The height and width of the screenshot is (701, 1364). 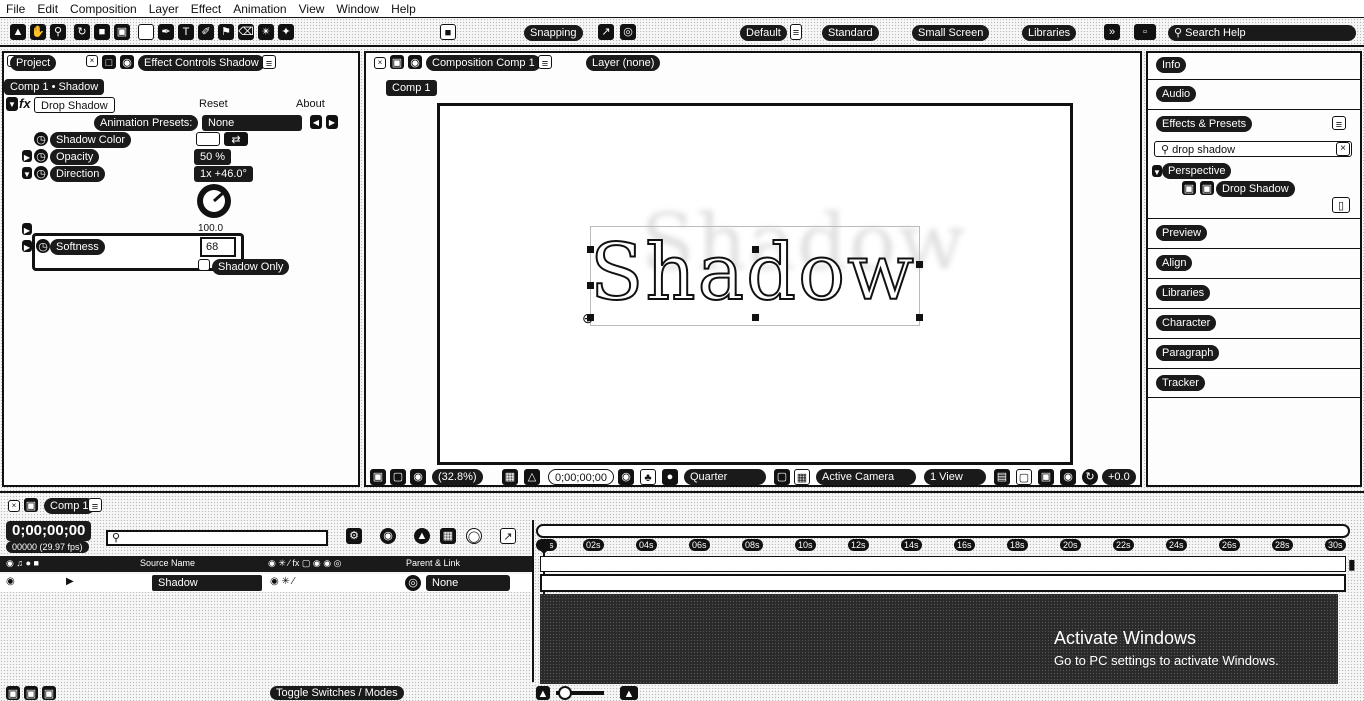 I want to click on menu-file: File, so click(x=15, y=8).